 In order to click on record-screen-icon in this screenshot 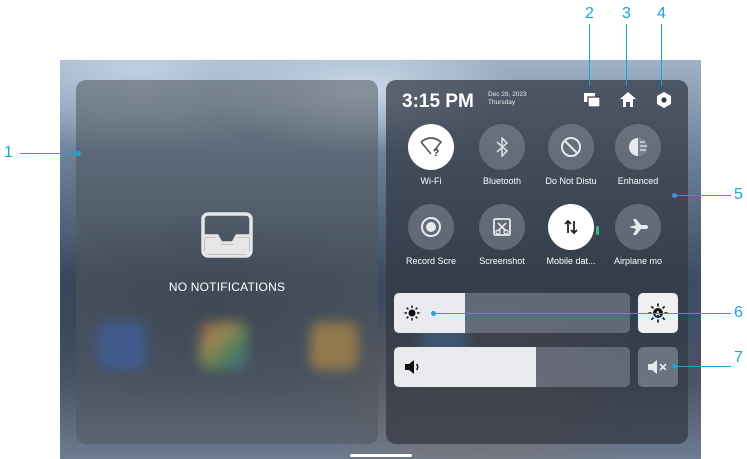, I will do `click(431, 227)`.